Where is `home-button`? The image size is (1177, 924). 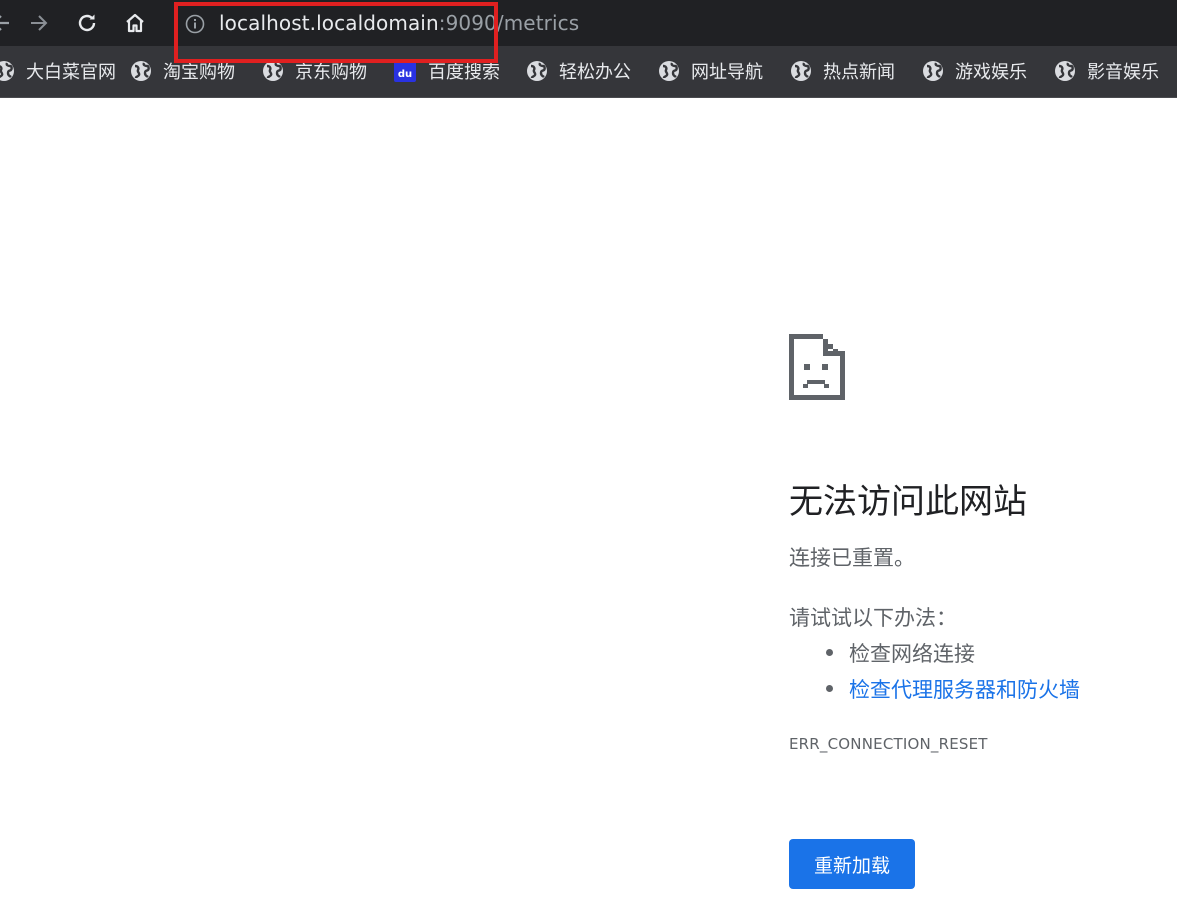
home-button is located at coordinates (135, 23).